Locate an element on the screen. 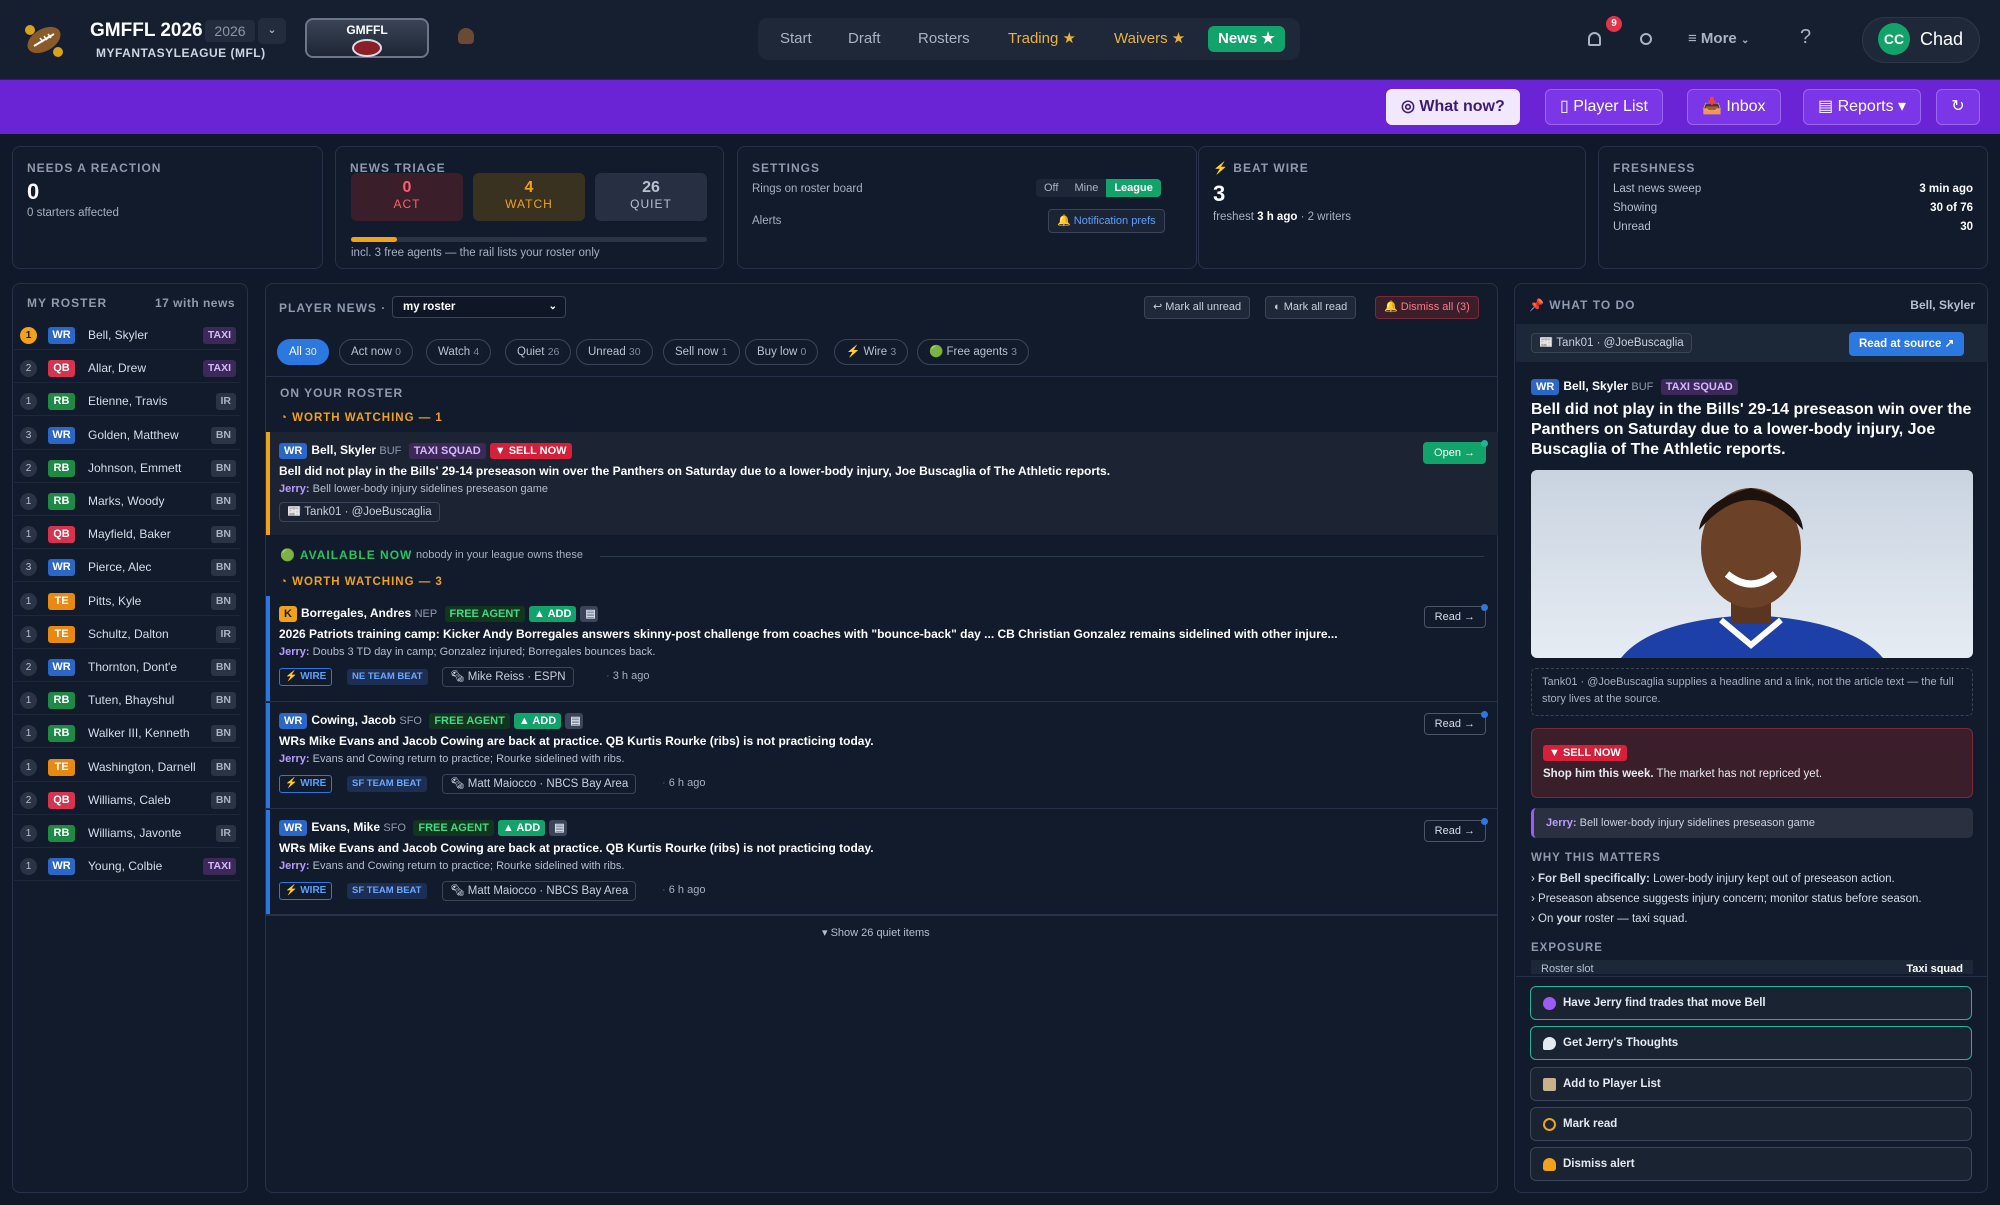  filter-chip: Unread 30 is located at coordinates (614, 352).